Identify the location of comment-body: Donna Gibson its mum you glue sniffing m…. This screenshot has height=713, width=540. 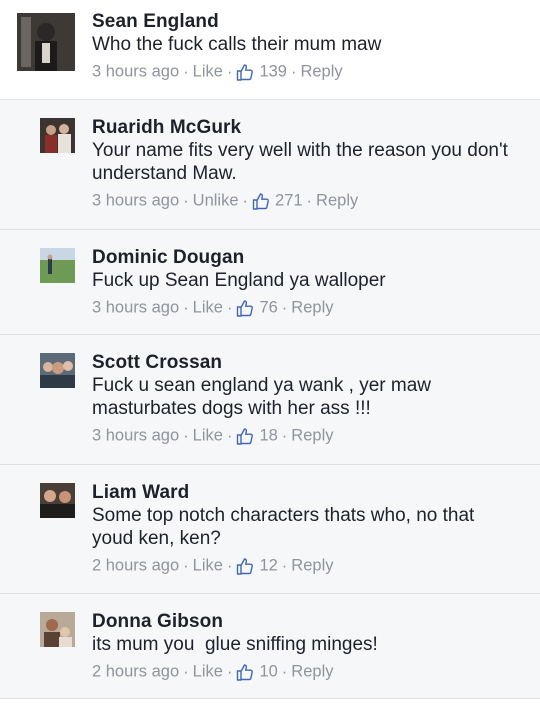
(305, 646).